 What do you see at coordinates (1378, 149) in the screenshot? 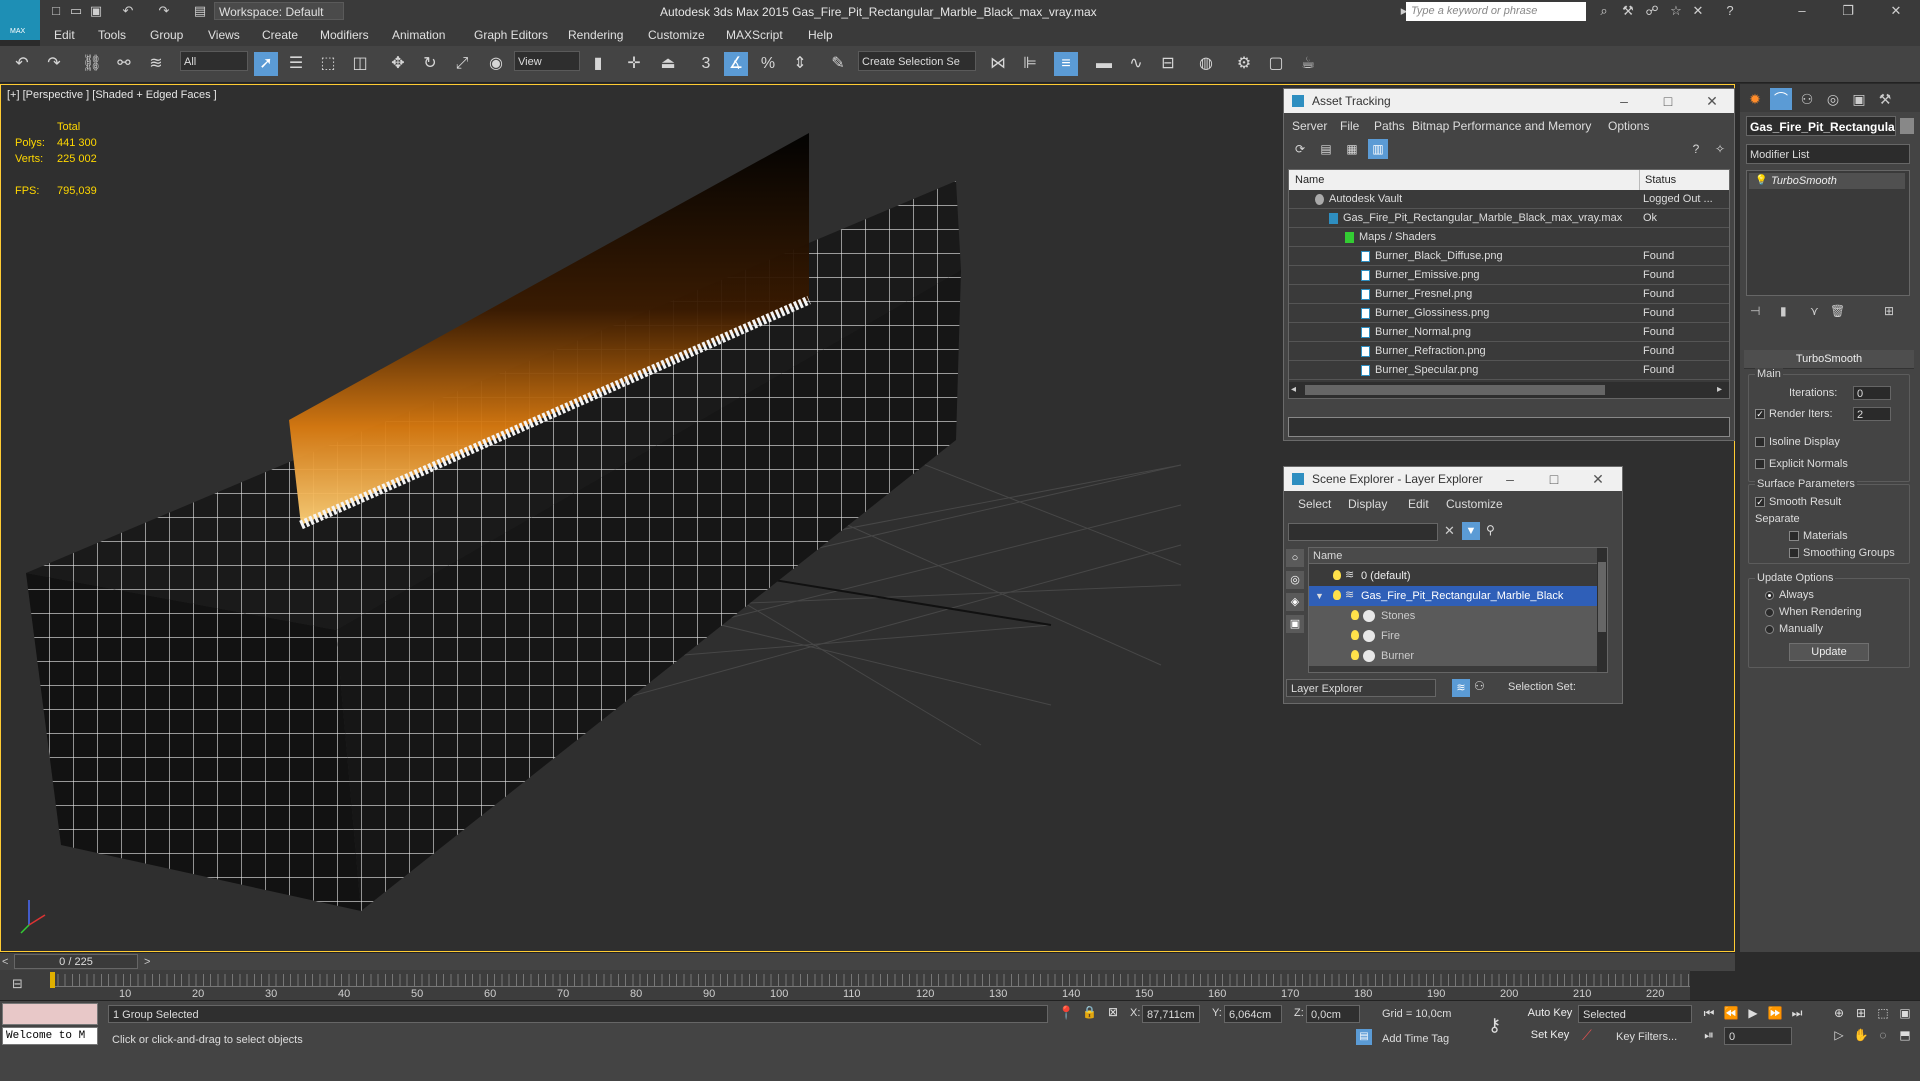
I see `table-view-icon: ▥` at bounding box center [1378, 149].